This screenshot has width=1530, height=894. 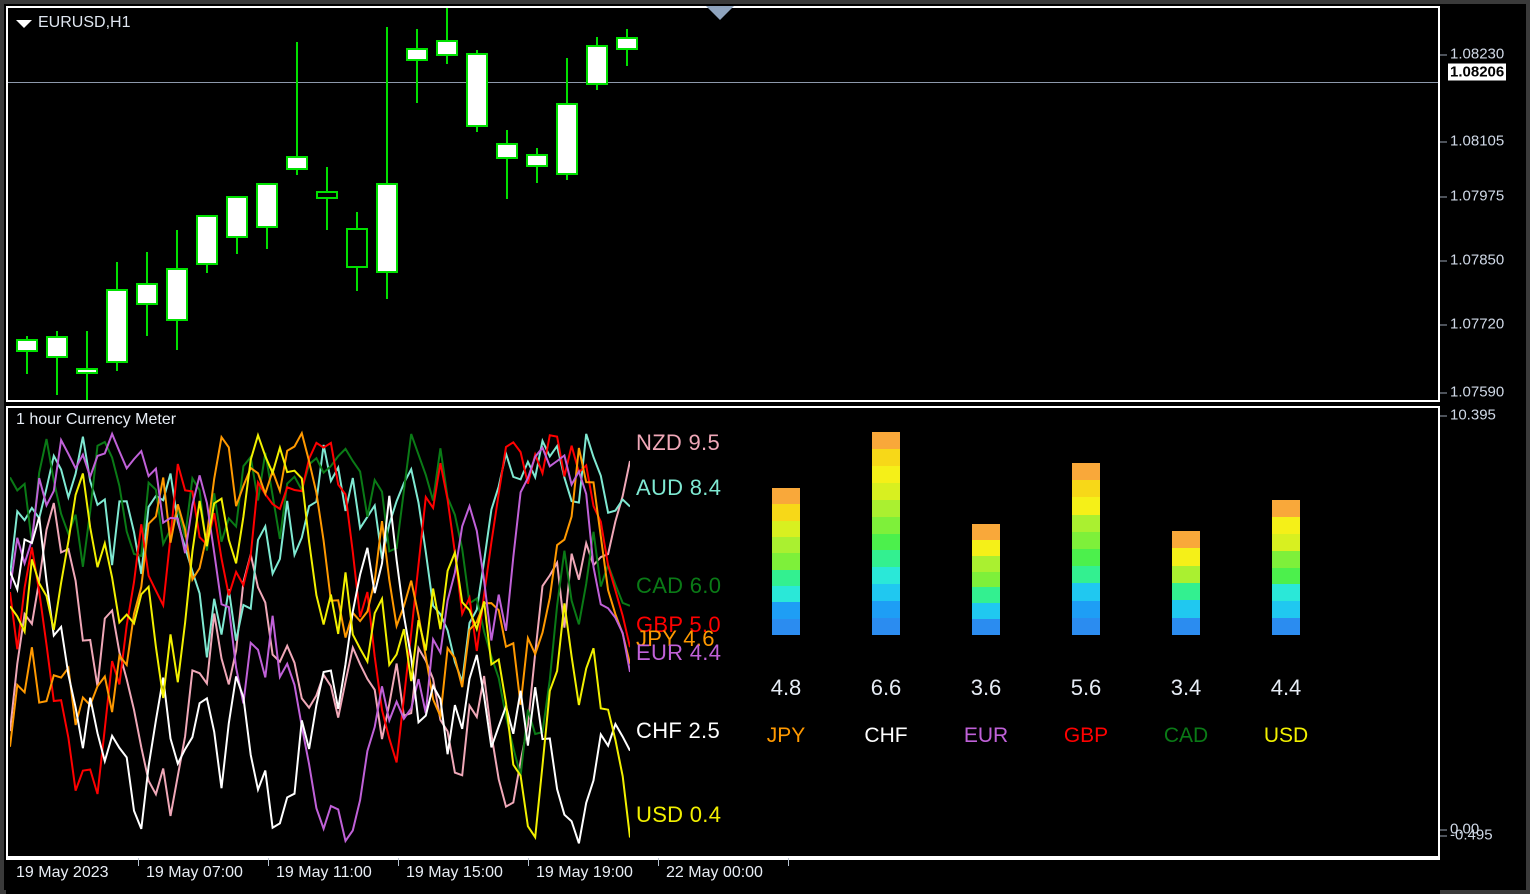 What do you see at coordinates (678, 442) in the screenshot?
I see `meter-label-nzd: NZD 9.5` at bounding box center [678, 442].